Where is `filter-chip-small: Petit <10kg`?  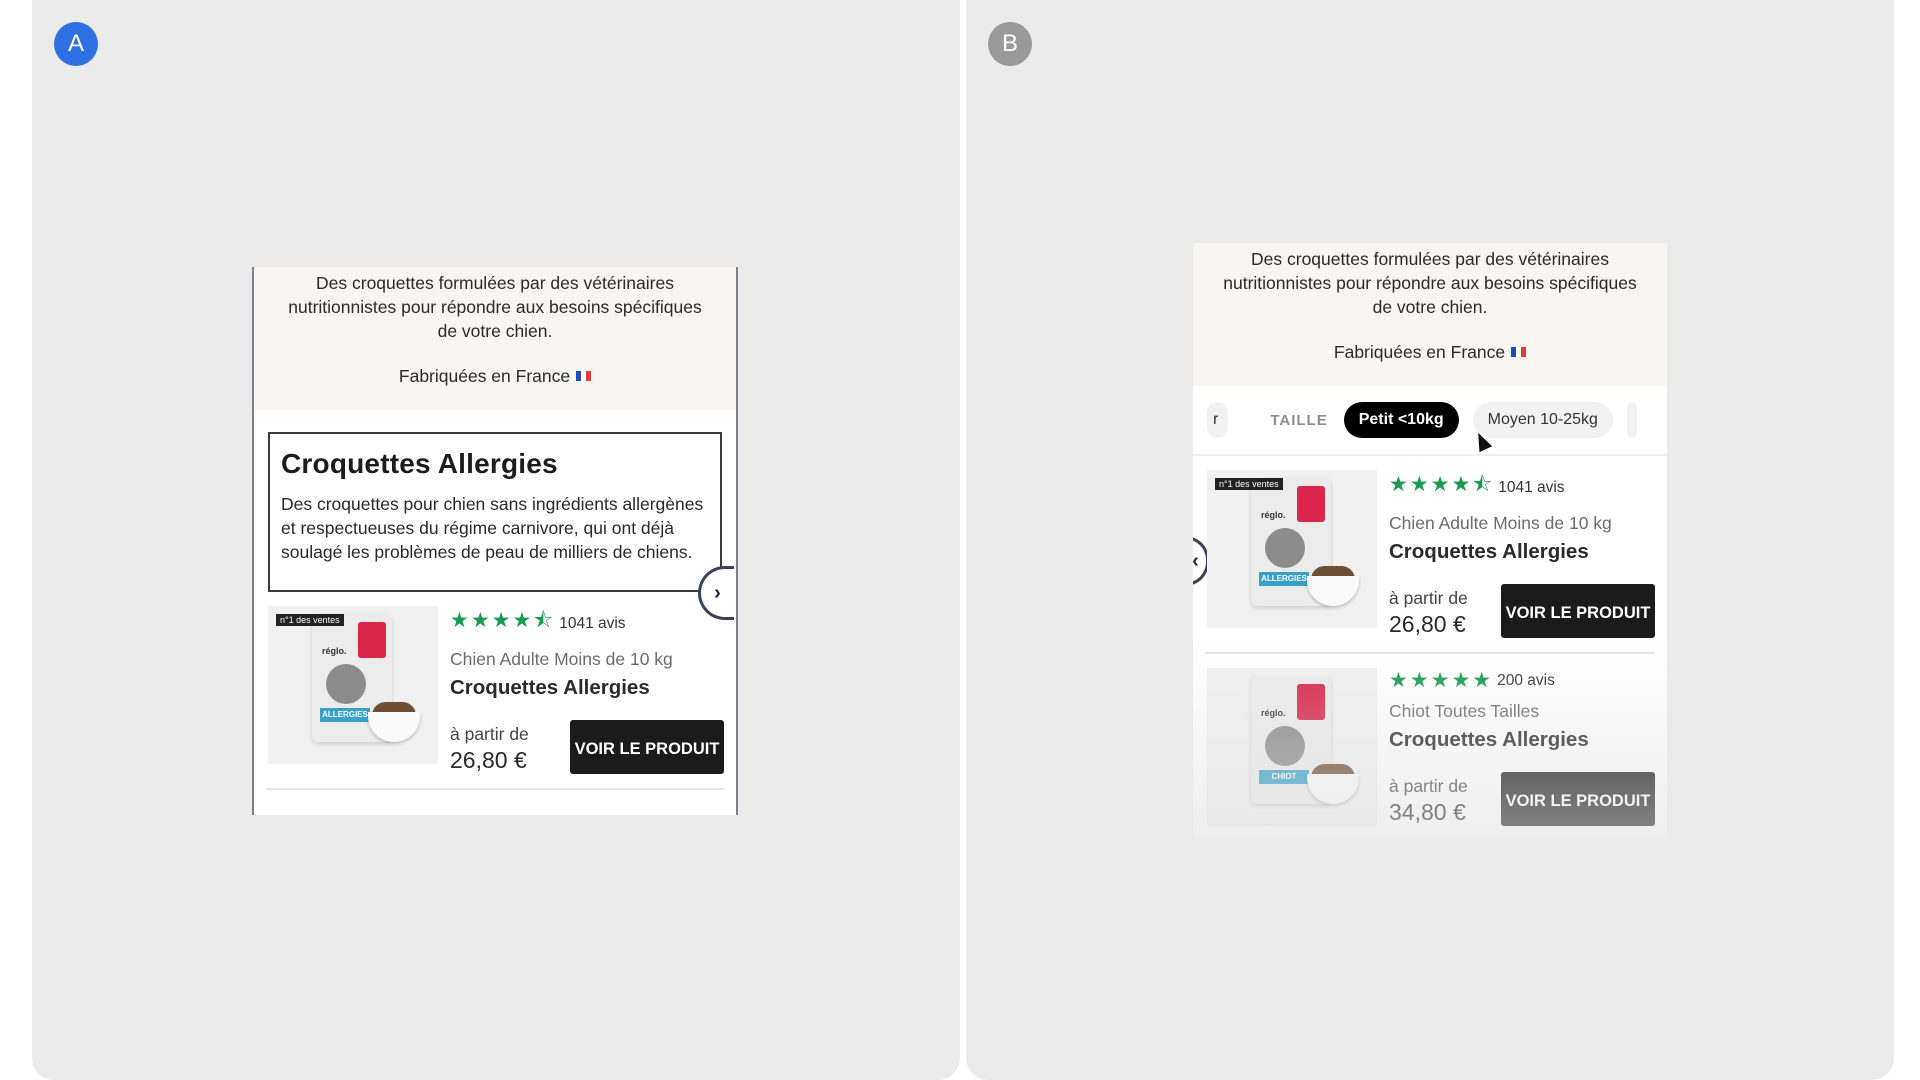 filter-chip-small: Petit <10kg is located at coordinates (1401, 420).